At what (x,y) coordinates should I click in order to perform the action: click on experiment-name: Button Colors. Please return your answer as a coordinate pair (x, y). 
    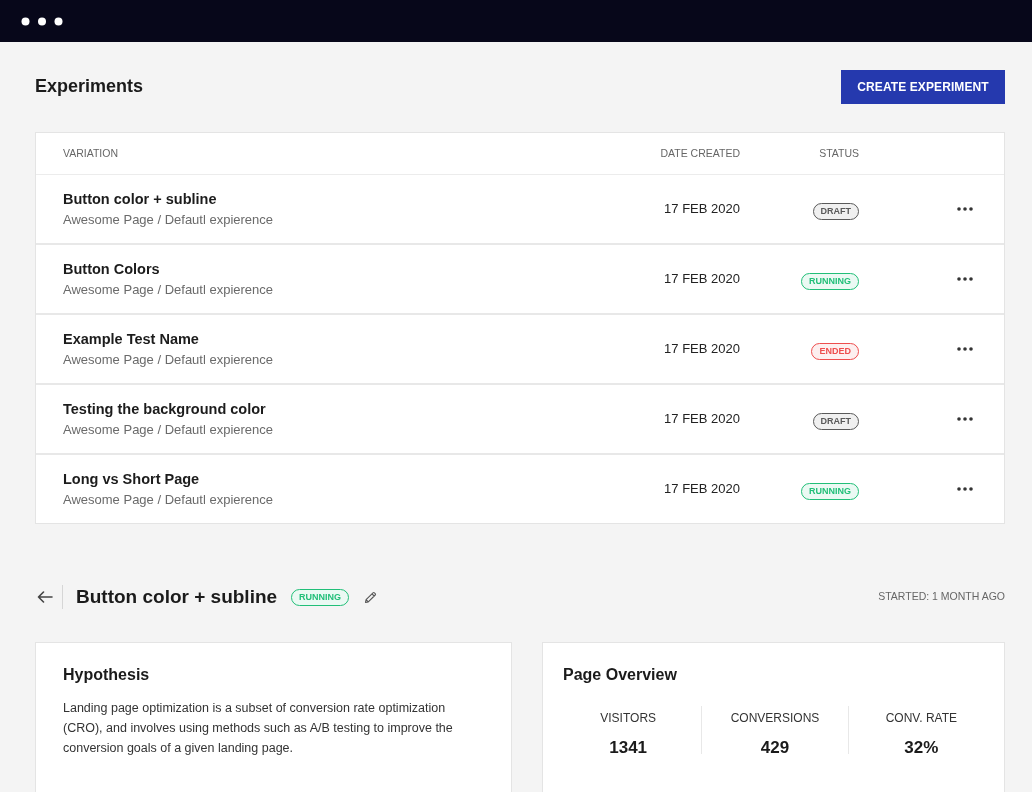
    Looking at the image, I should click on (111, 268).